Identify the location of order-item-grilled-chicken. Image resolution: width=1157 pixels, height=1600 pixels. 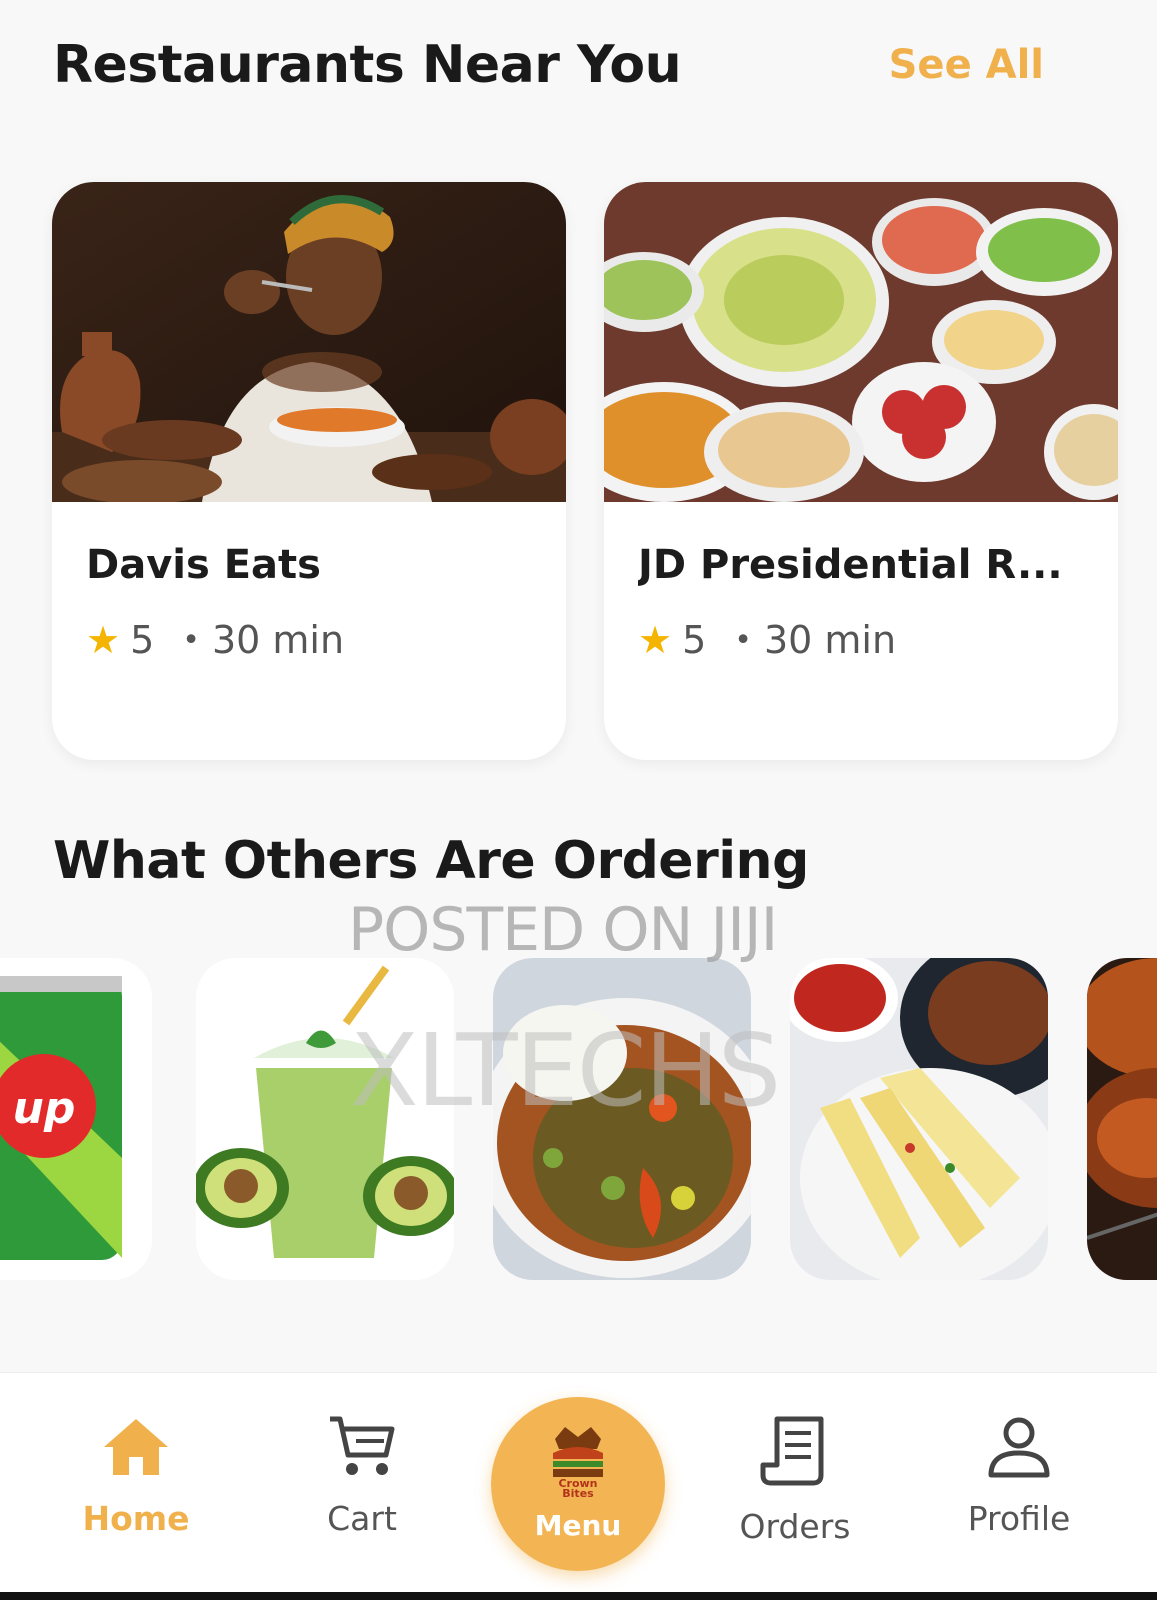
(1122, 1119).